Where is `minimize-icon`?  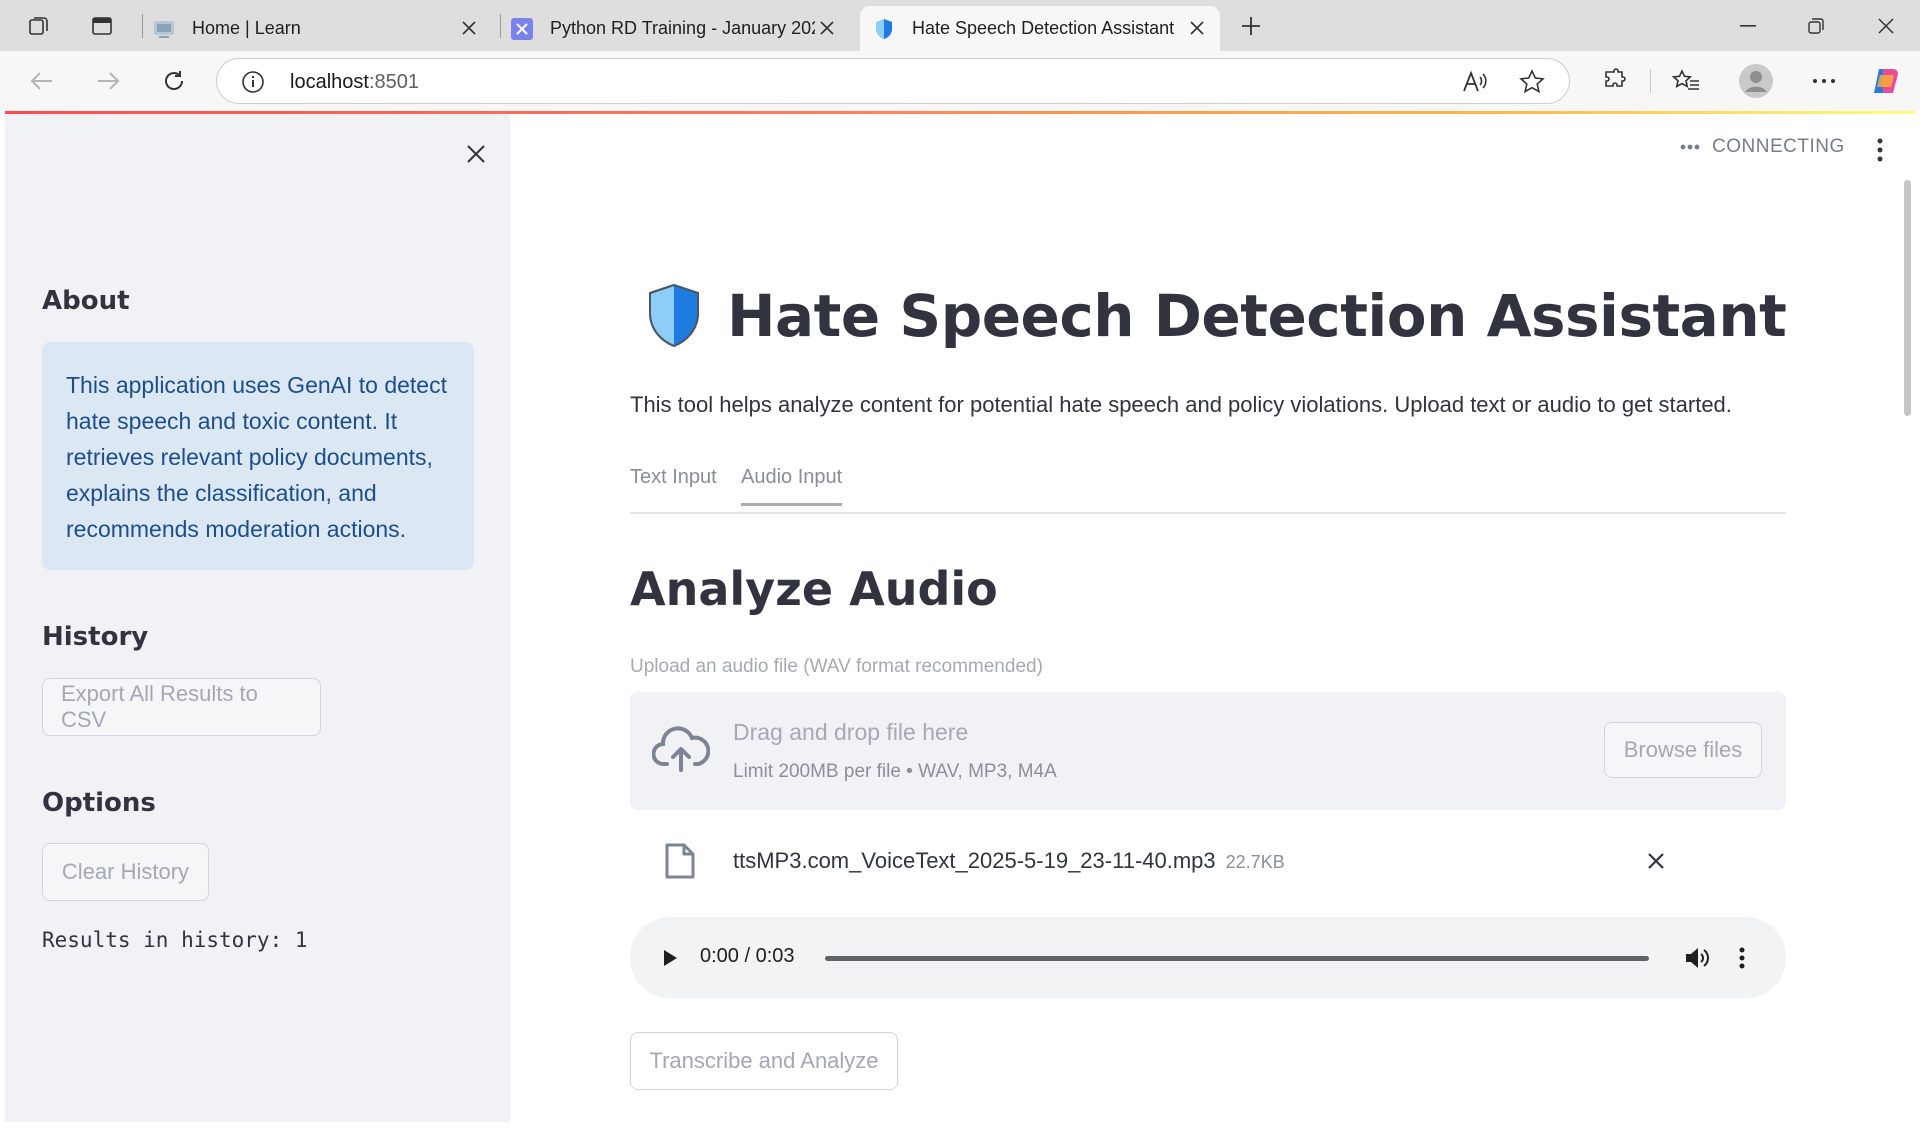
minimize-icon is located at coordinates (1748, 25).